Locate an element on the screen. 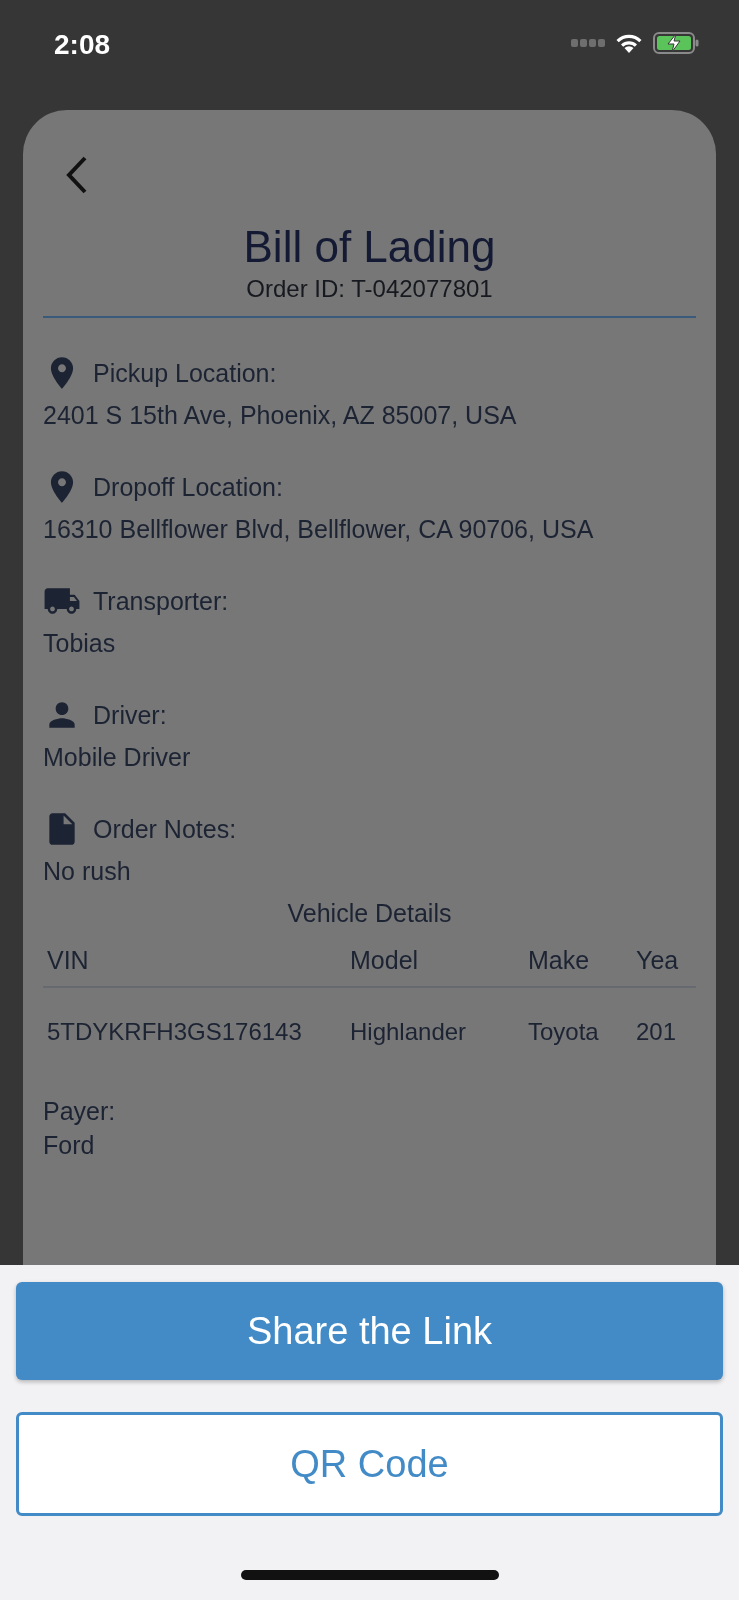 This screenshot has height=1600, width=739. qr-code-button: QR Code is located at coordinates (369, 1464).